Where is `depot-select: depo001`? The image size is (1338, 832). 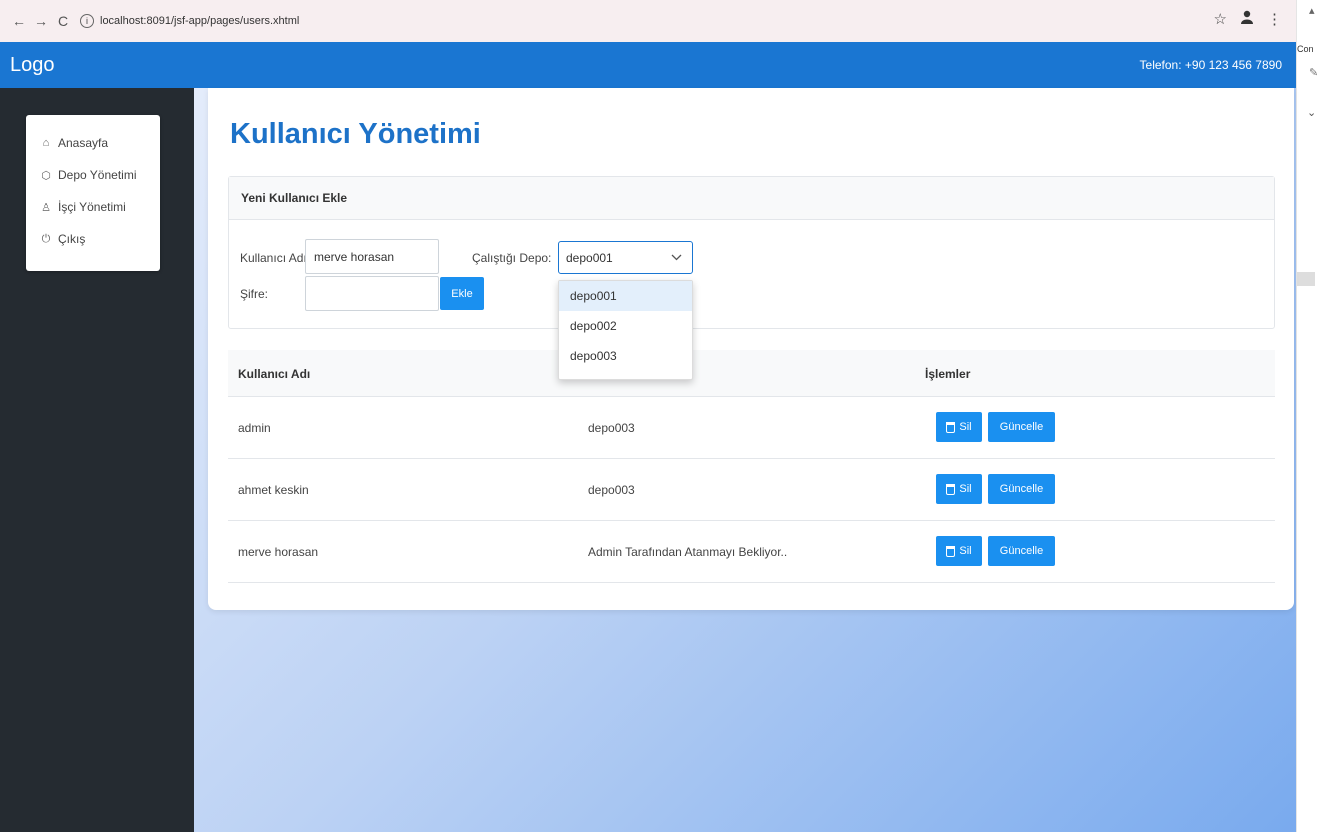
depot-select: depo001 is located at coordinates (625, 257).